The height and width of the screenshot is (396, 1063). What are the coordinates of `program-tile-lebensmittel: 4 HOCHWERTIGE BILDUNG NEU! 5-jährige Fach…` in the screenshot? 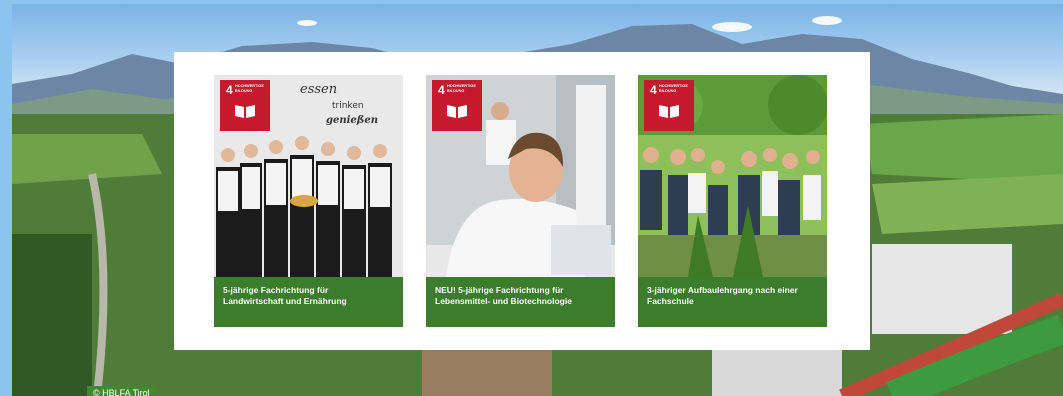 It's located at (520, 201).